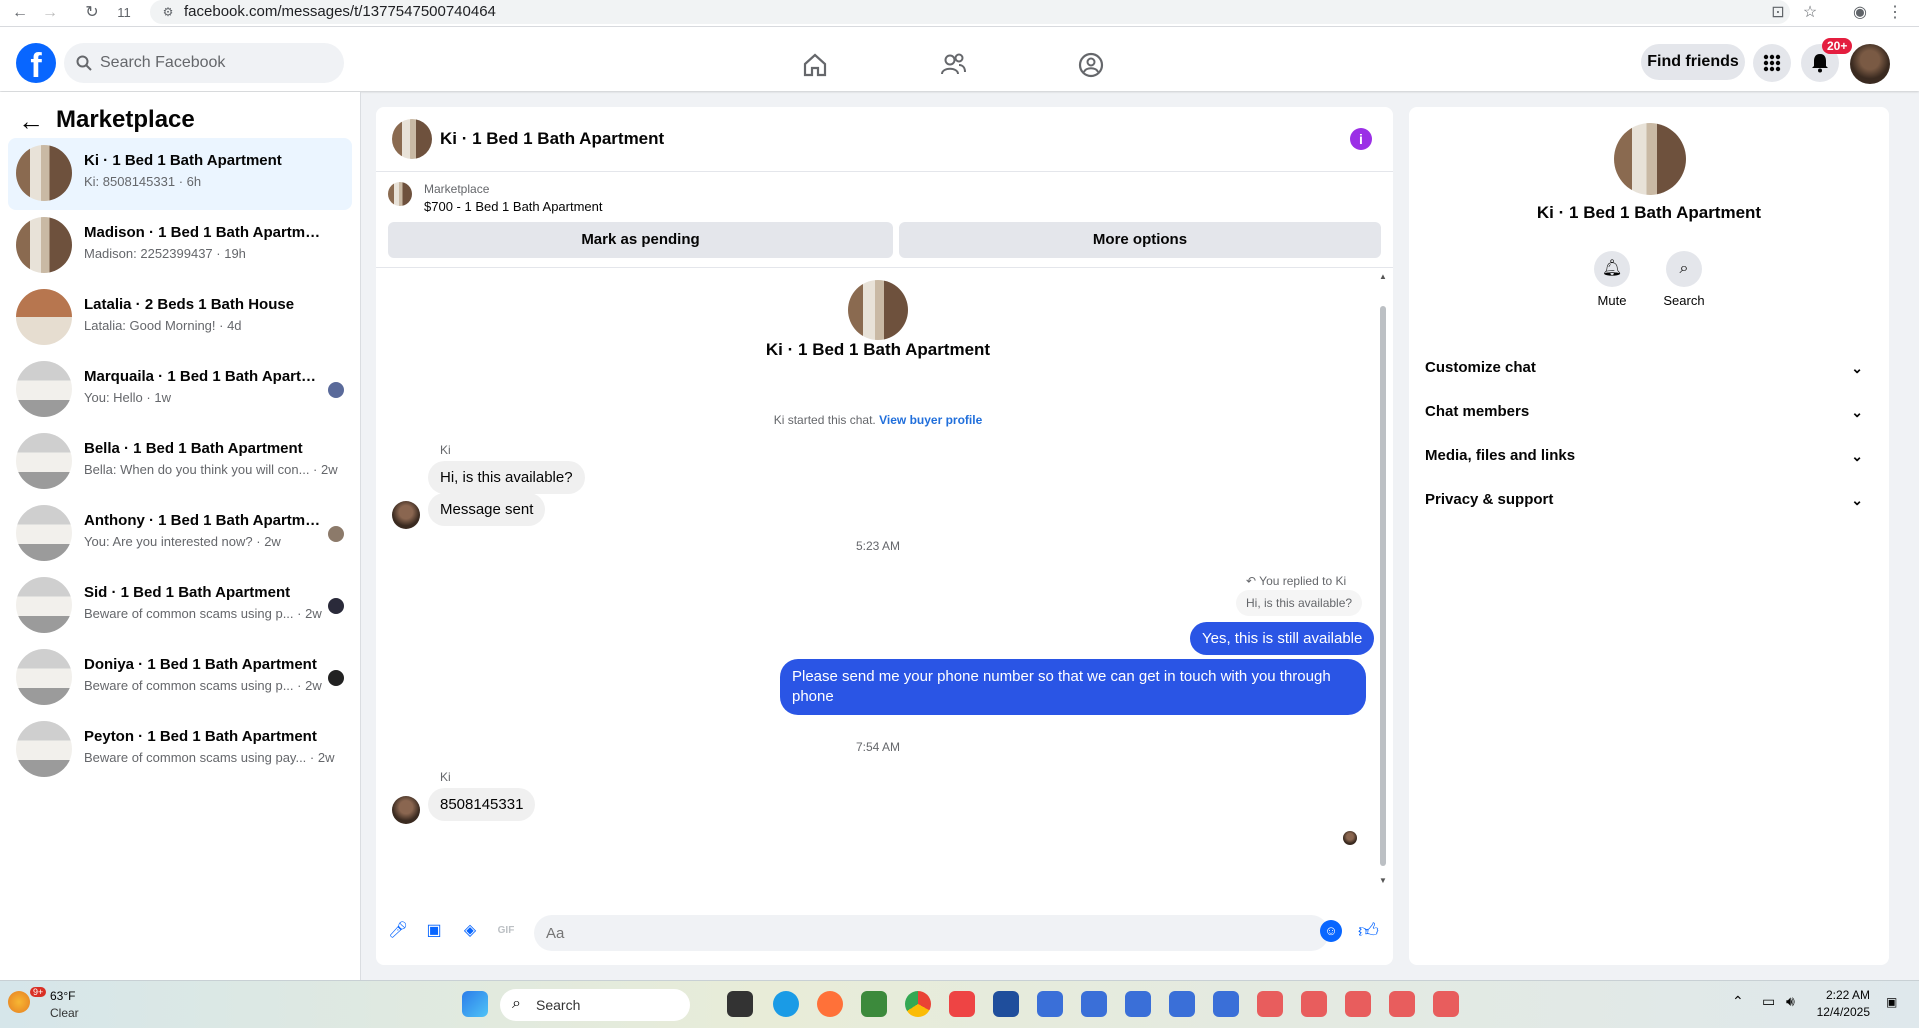 The image size is (1919, 1028). I want to click on details-title: Ki · 1 Bed 1 Bath Apartment, so click(1649, 212).